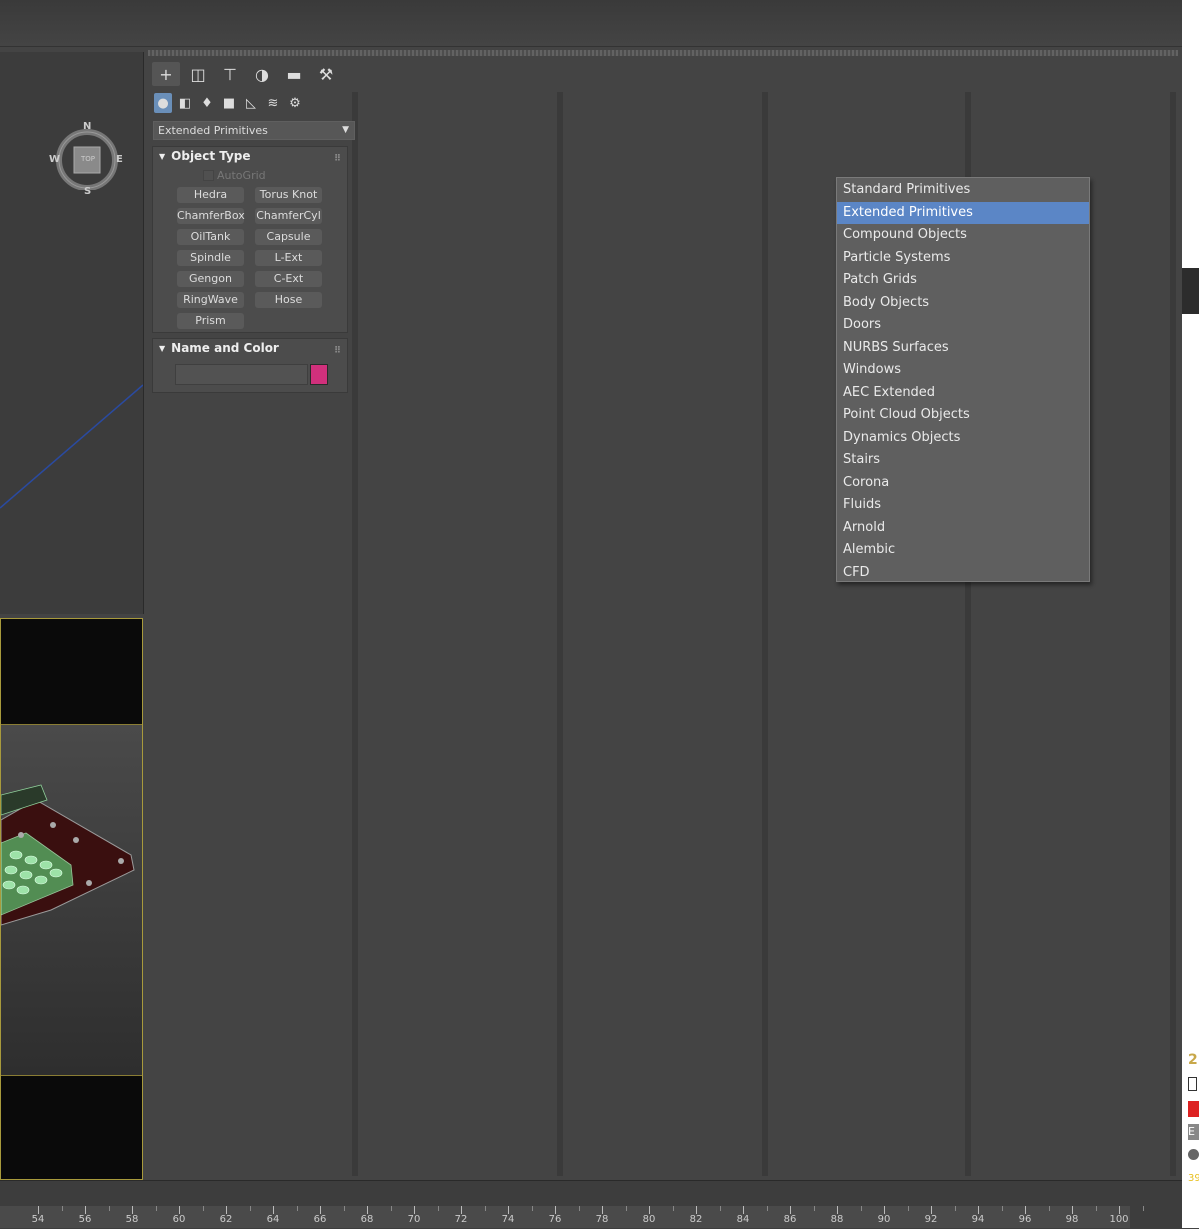  I want to click on category-dropdown: Extended Primitives ▼, so click(254, 130).